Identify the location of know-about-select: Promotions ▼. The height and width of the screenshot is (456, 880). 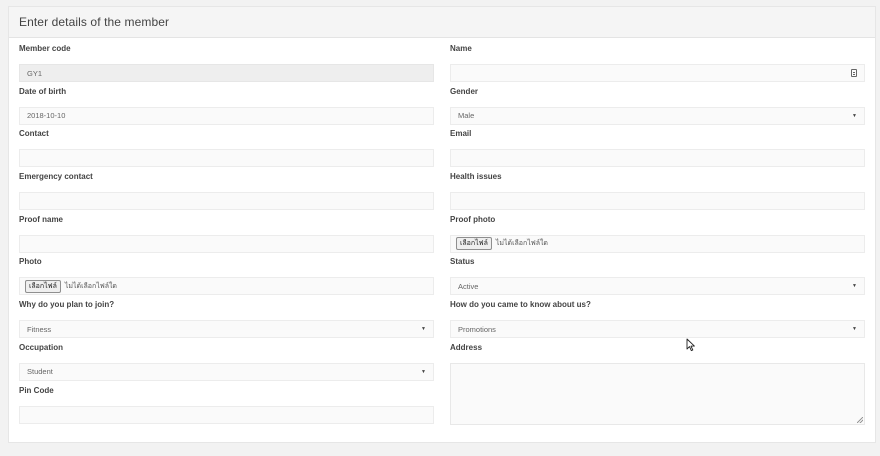
(657, 329).